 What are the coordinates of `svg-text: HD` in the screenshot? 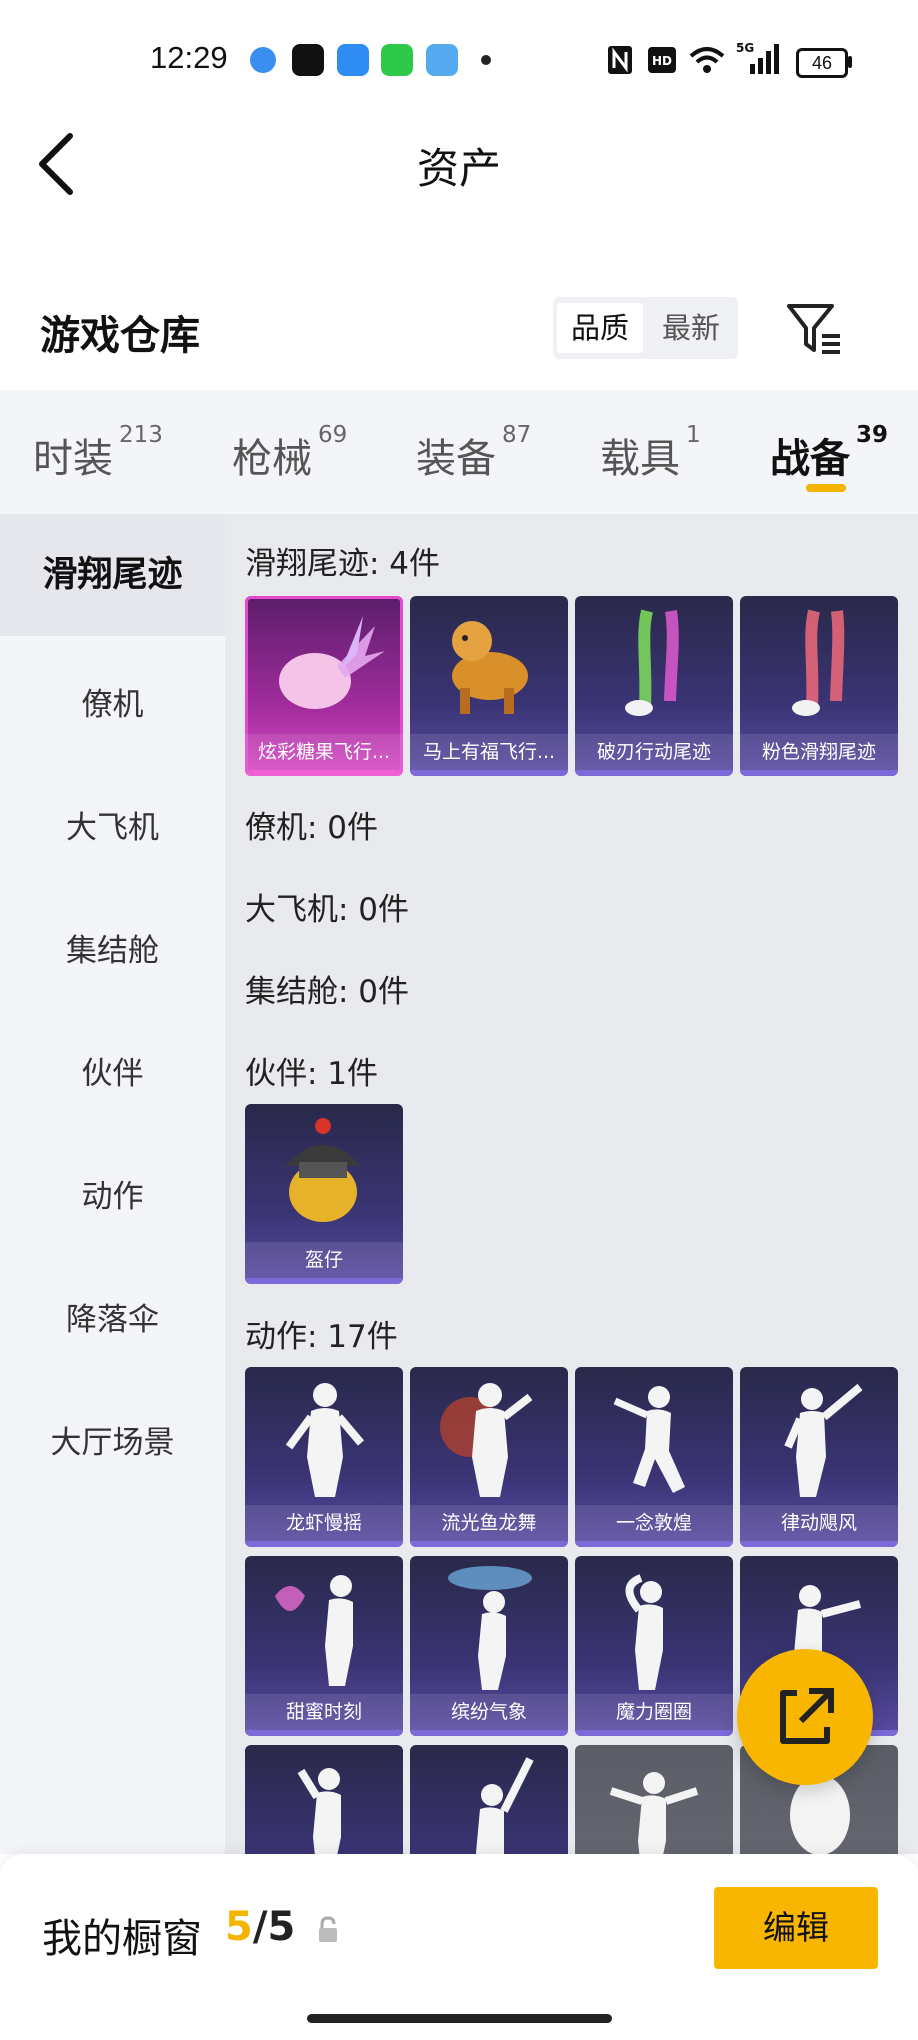 It's located at (662, 61).